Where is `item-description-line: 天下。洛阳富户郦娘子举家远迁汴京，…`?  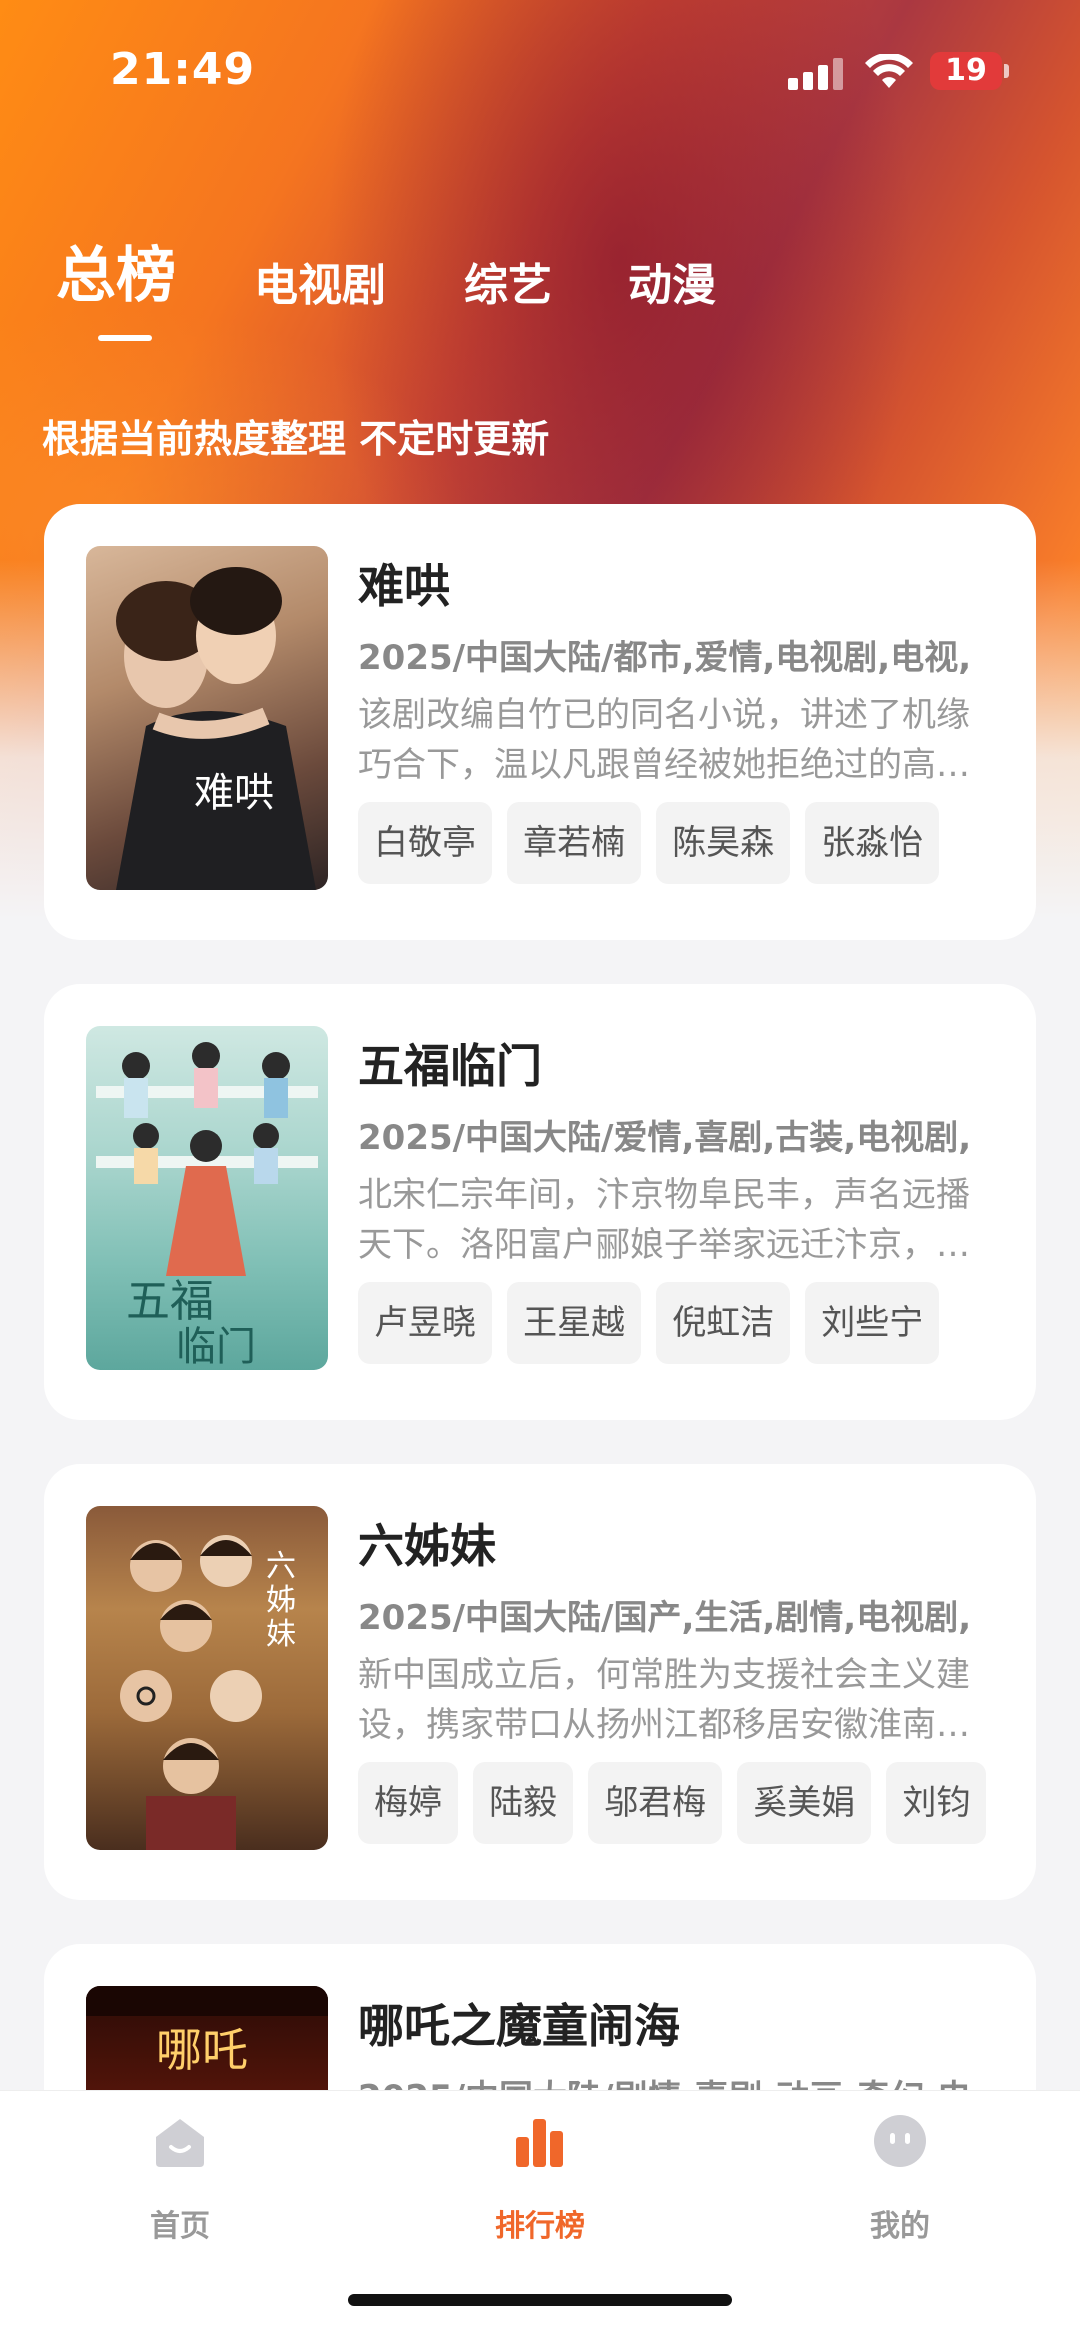
item-description-line: 天下。洛阳富户郦娘子举家远迁汴京，… is located at coordinates (664, 1245).